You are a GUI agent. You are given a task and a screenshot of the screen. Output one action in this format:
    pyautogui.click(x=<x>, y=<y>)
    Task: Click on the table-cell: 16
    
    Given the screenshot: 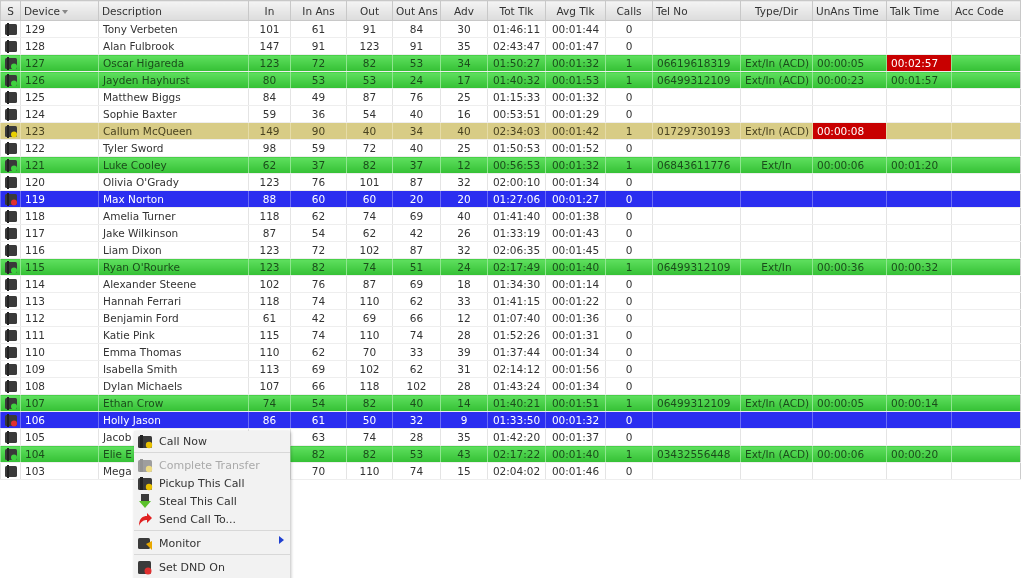 What is the action you would take?
    pyautogui.click(x=464, y=114)
    